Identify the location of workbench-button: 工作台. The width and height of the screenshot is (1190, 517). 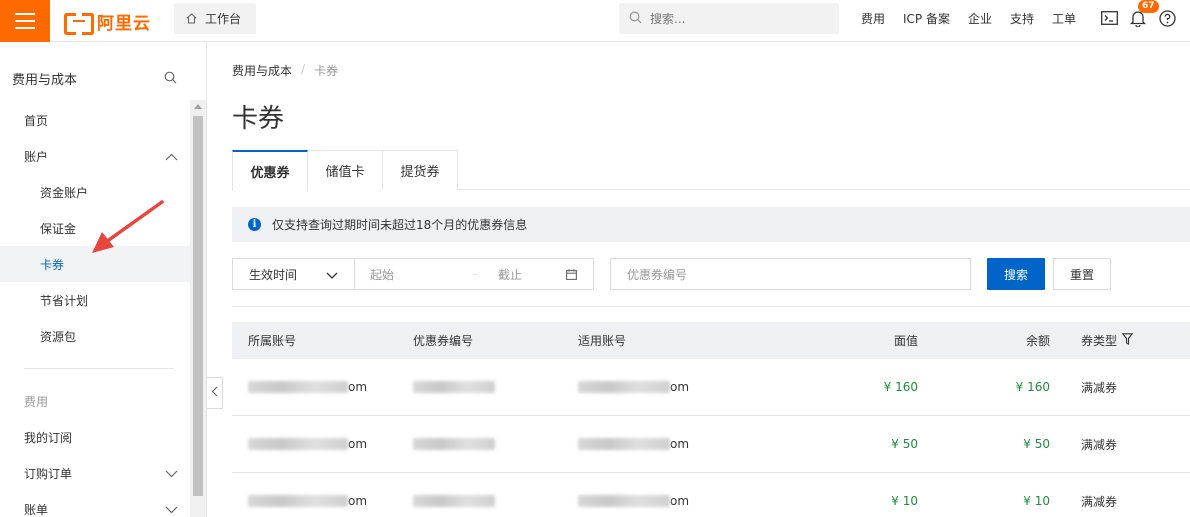
(215, 18).